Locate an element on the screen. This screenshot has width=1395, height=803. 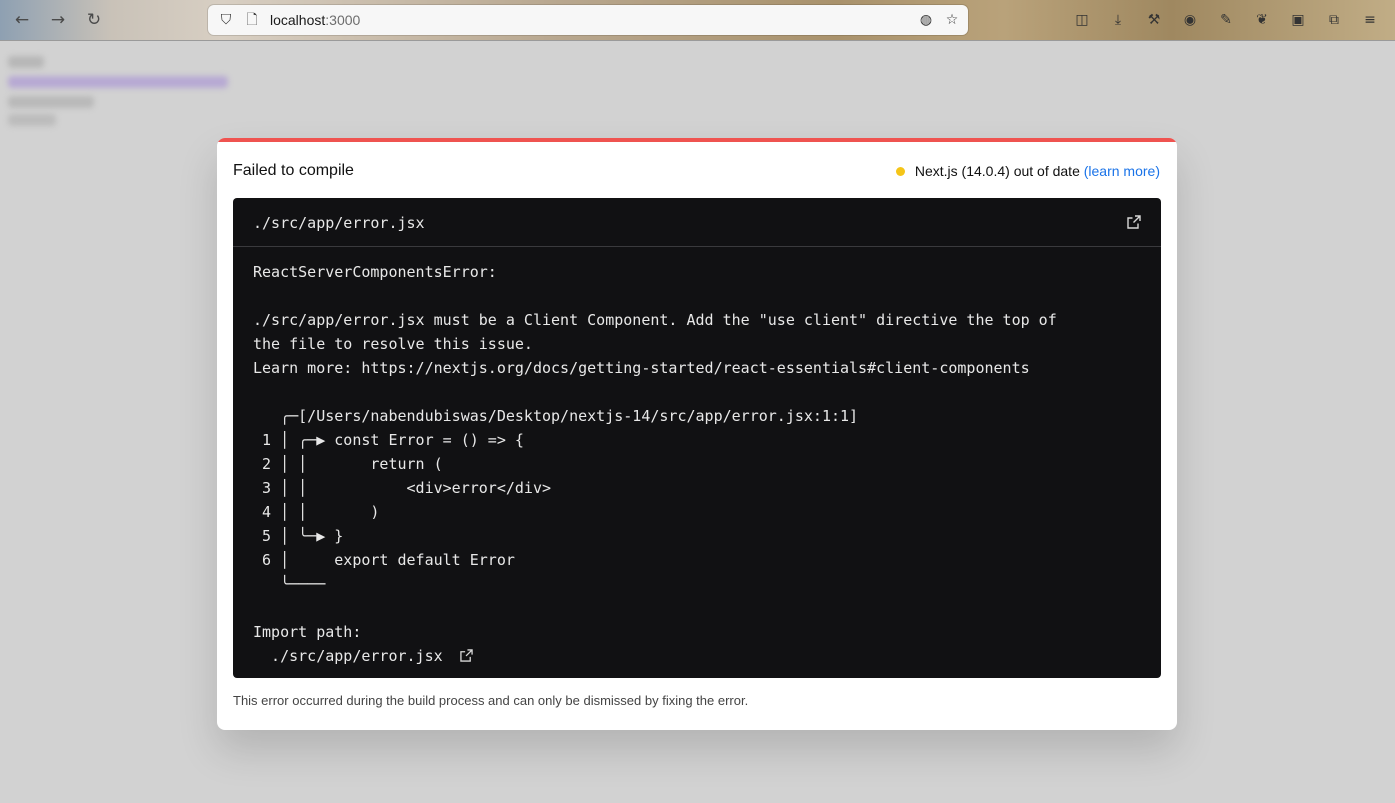
extension-icon: ◍ is located at coordinates (926, 20).